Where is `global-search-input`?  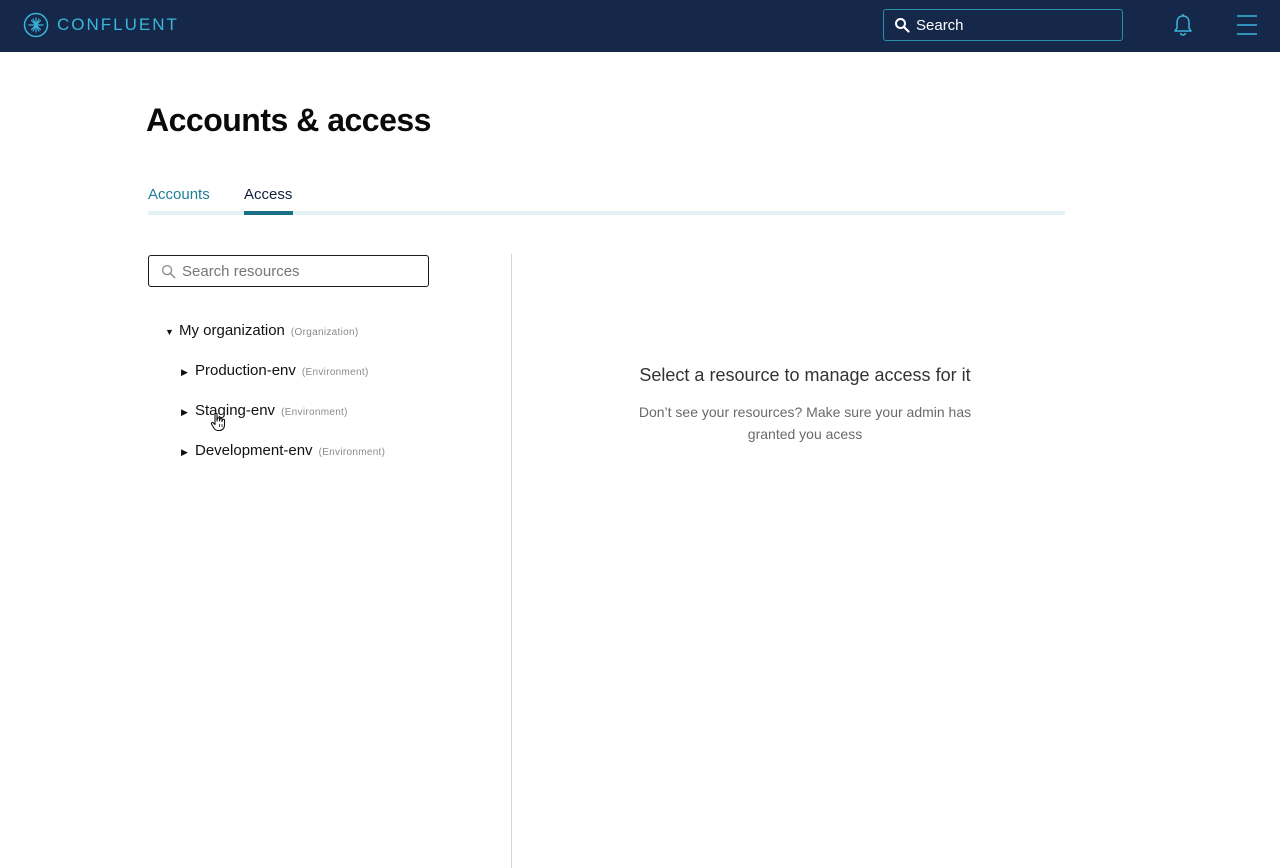
global-search-input is located at coordinates (1016, 25).